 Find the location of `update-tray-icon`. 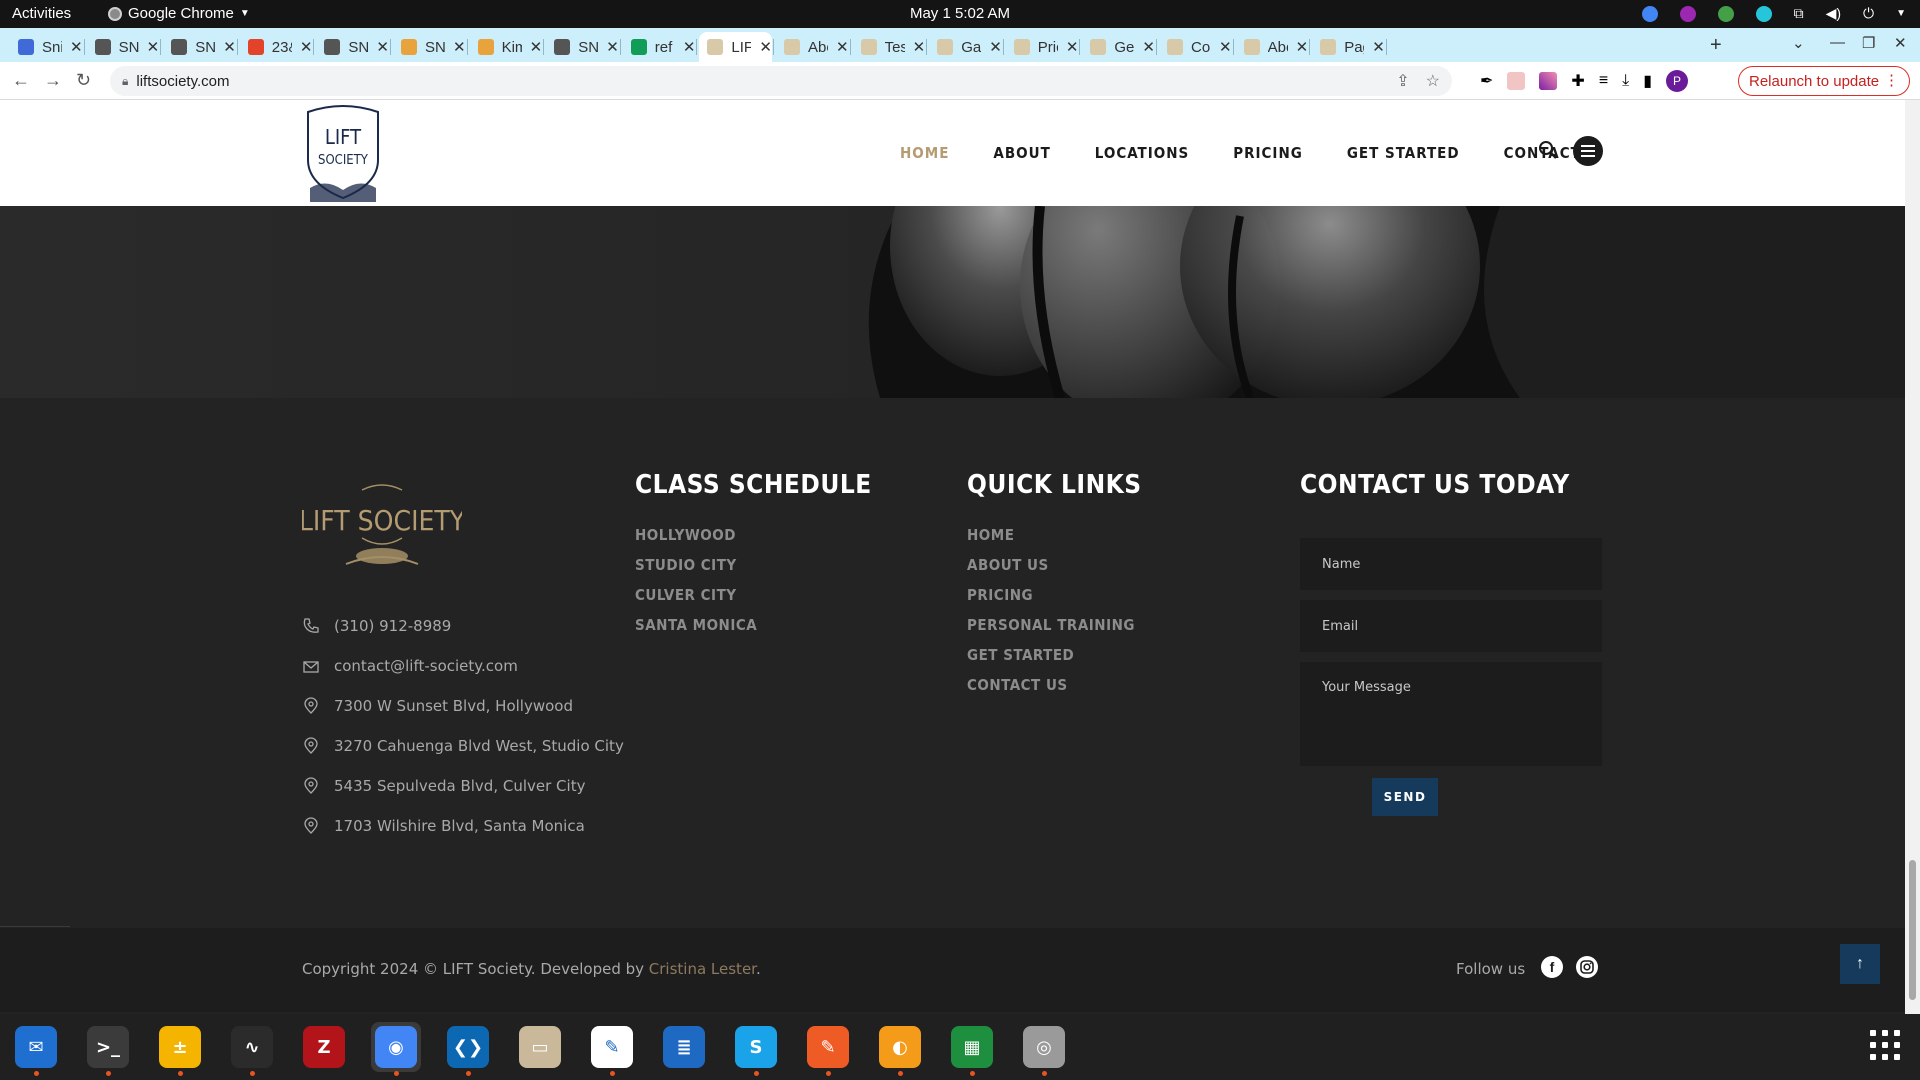

update-tray-icon is located at coordinates (1725, 13).